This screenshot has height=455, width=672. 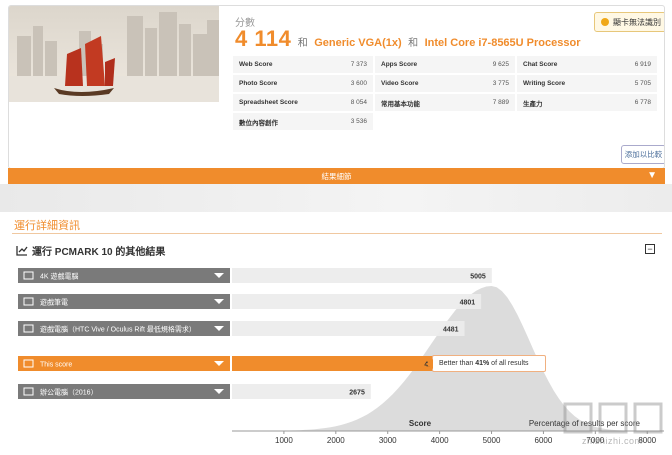 I want to click on subscore-value: 5 705, so click(x=642, y=83).